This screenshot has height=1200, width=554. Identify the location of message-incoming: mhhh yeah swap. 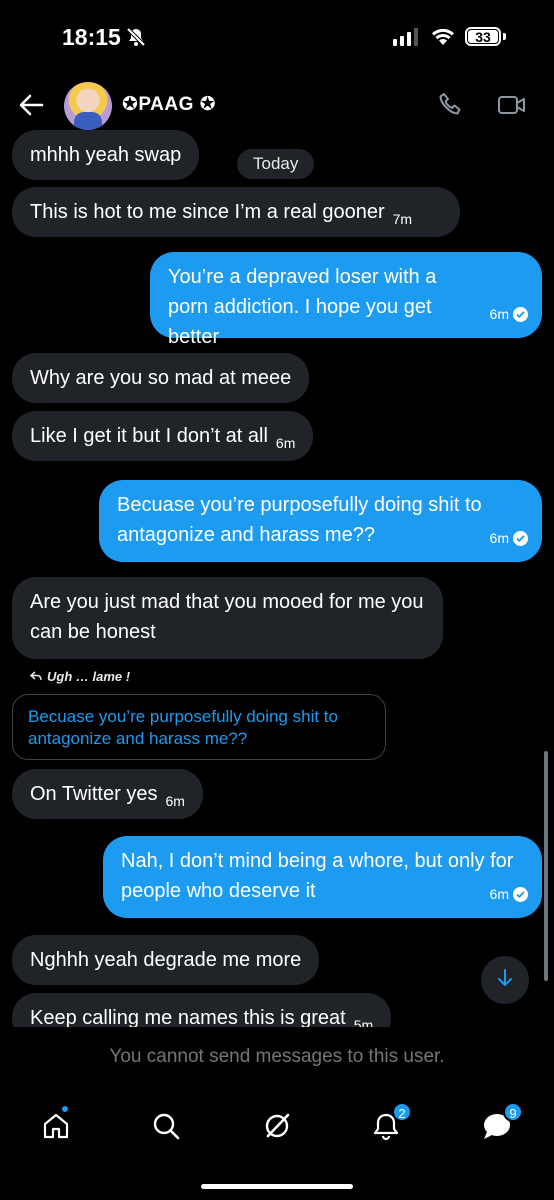
(106, 155).